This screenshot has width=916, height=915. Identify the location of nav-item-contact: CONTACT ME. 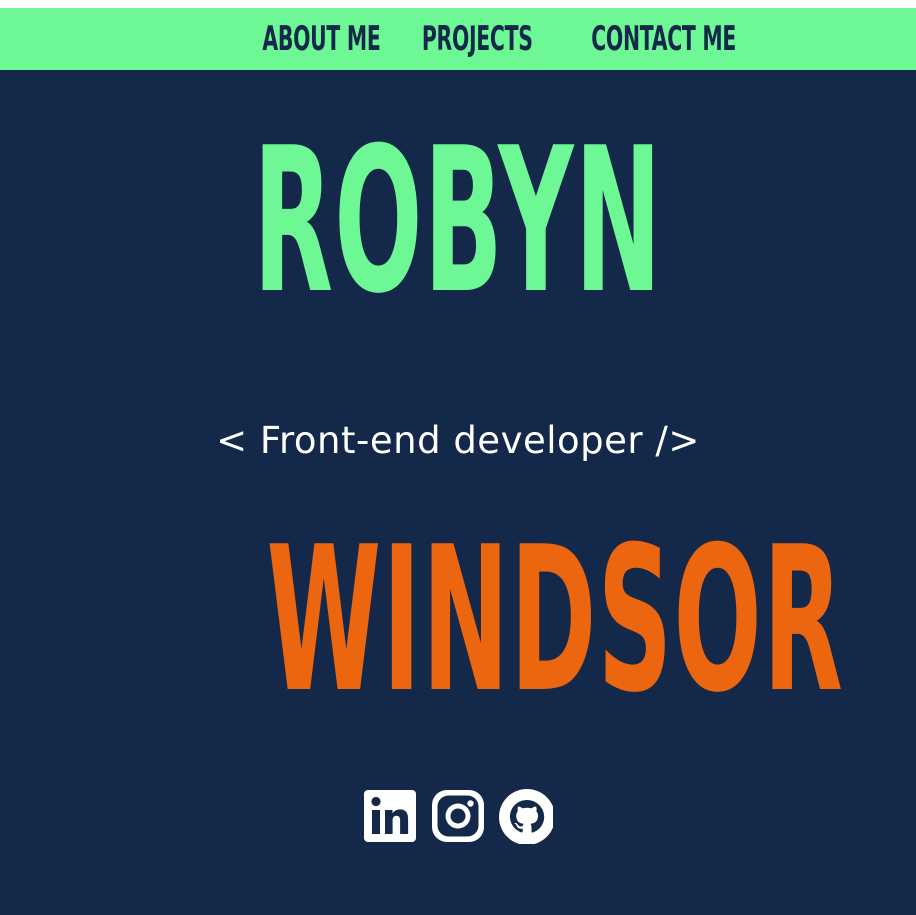
(639, 39).